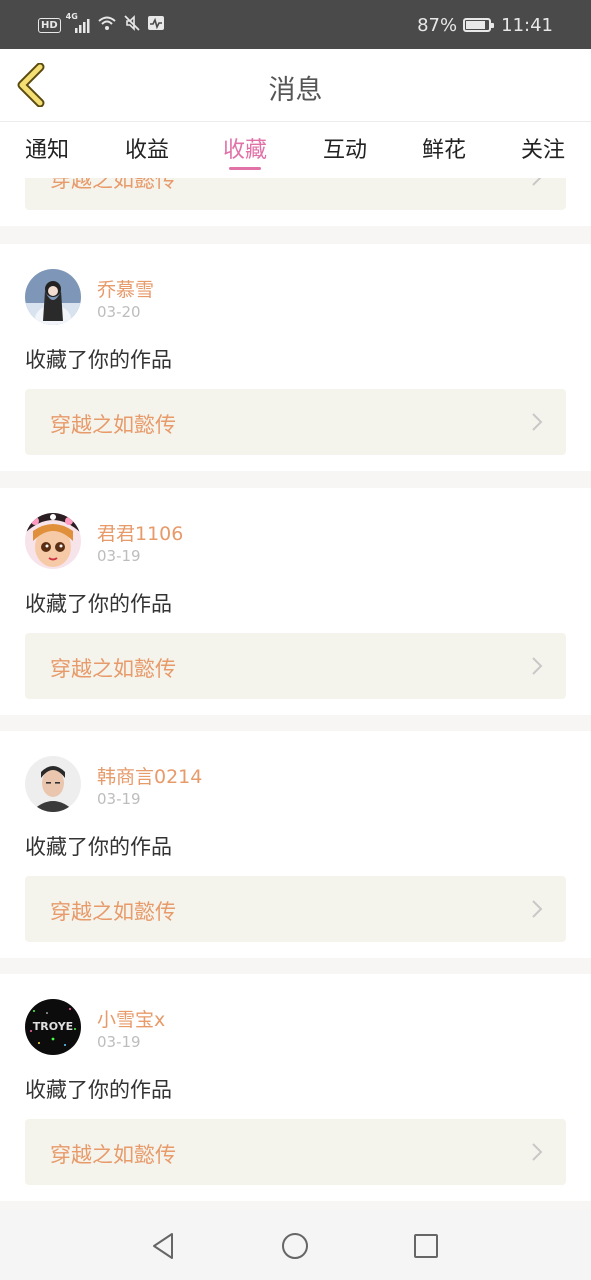  What do you see at coordinates (119, 312) in the screenshot?
I see `message-date: 03-20` at bounding box center [119, 312].